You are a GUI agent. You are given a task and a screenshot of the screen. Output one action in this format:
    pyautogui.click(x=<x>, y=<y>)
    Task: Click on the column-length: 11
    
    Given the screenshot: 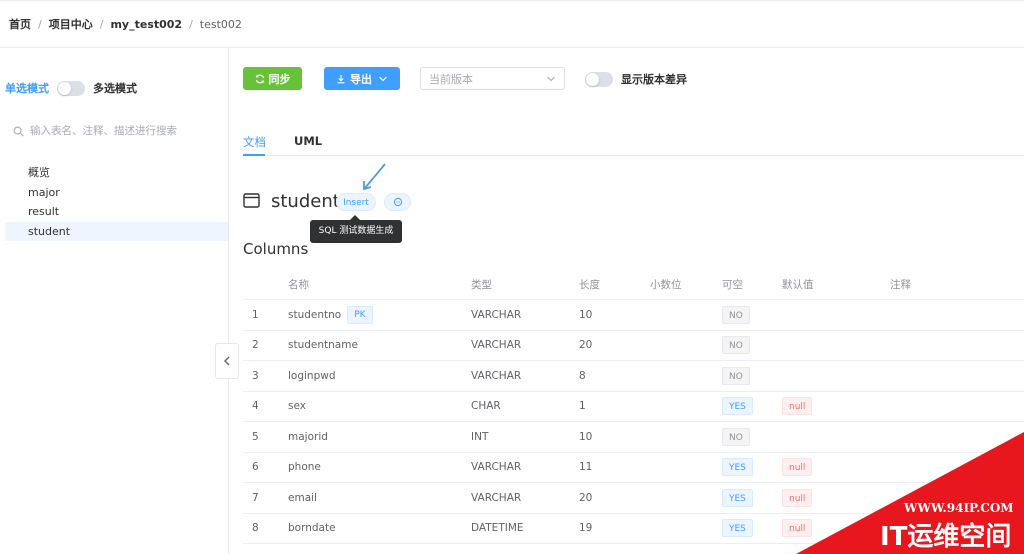 What is the action you would take?
    pyautogui.click(x=586, y=467)
    